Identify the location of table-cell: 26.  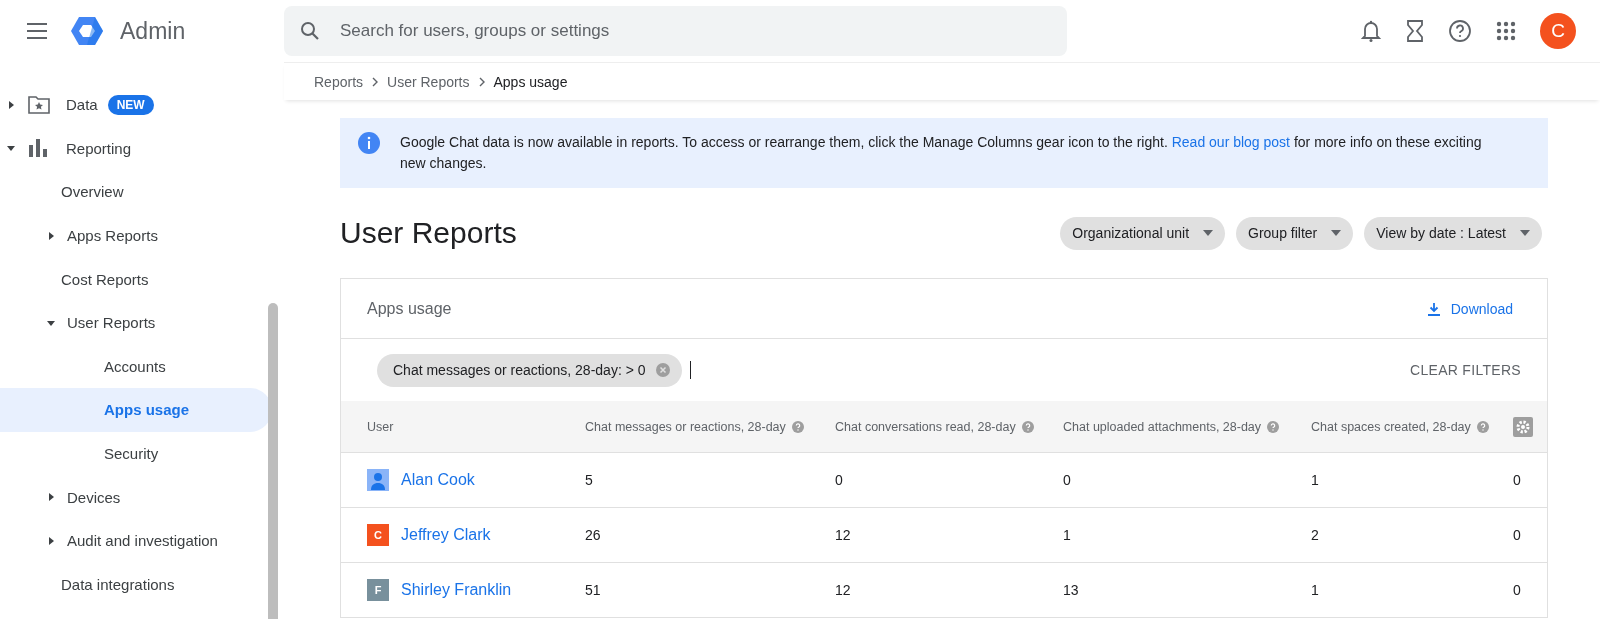
(593, 535).